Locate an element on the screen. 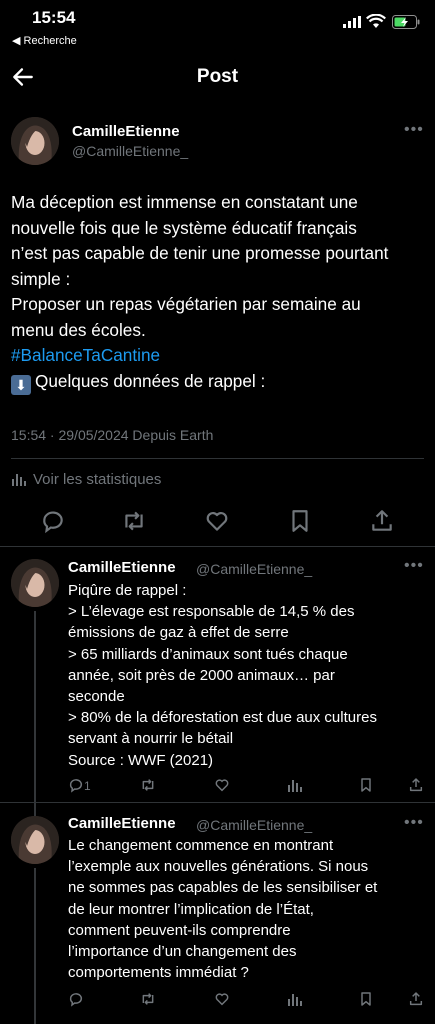 This screenshot has height=1024, width=435. reply-line: année, soit près de 2000 animaux… par is located at coordinates (201, 675).